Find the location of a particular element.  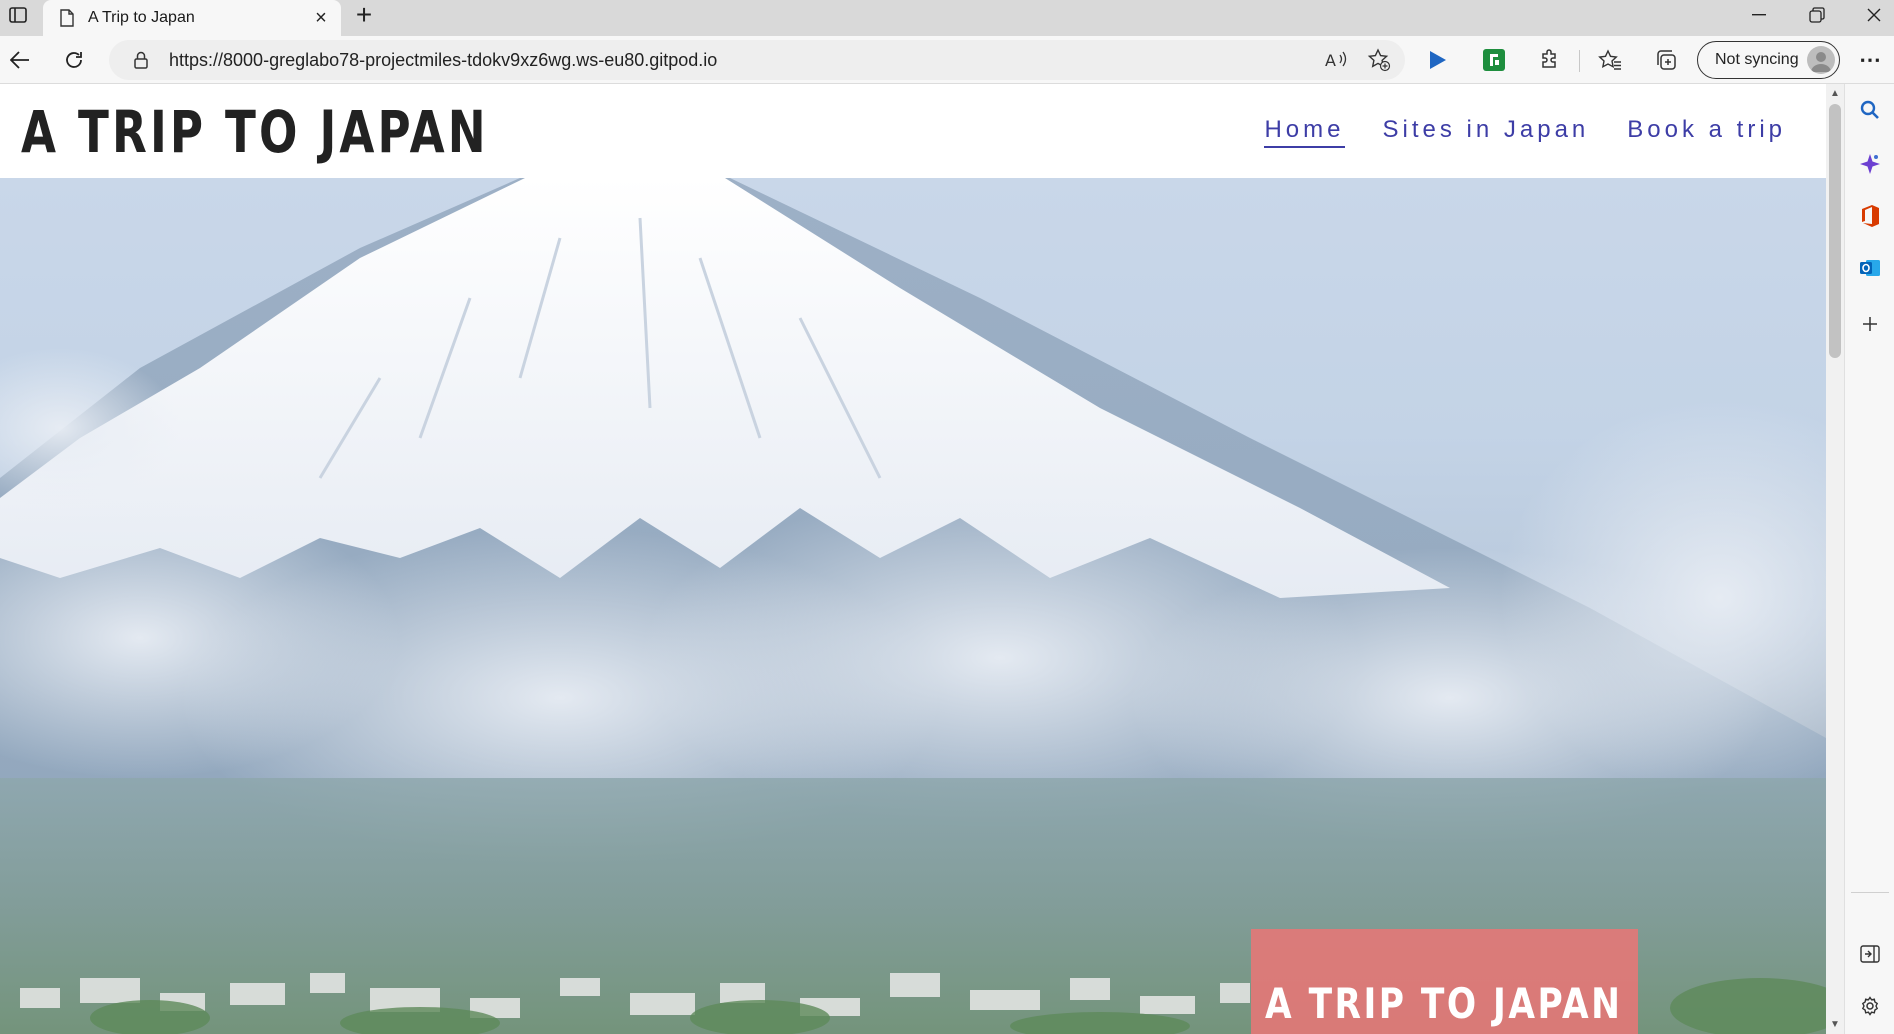

nav-book-a-trip: Book a trip is located at coordinates (1706, 132).